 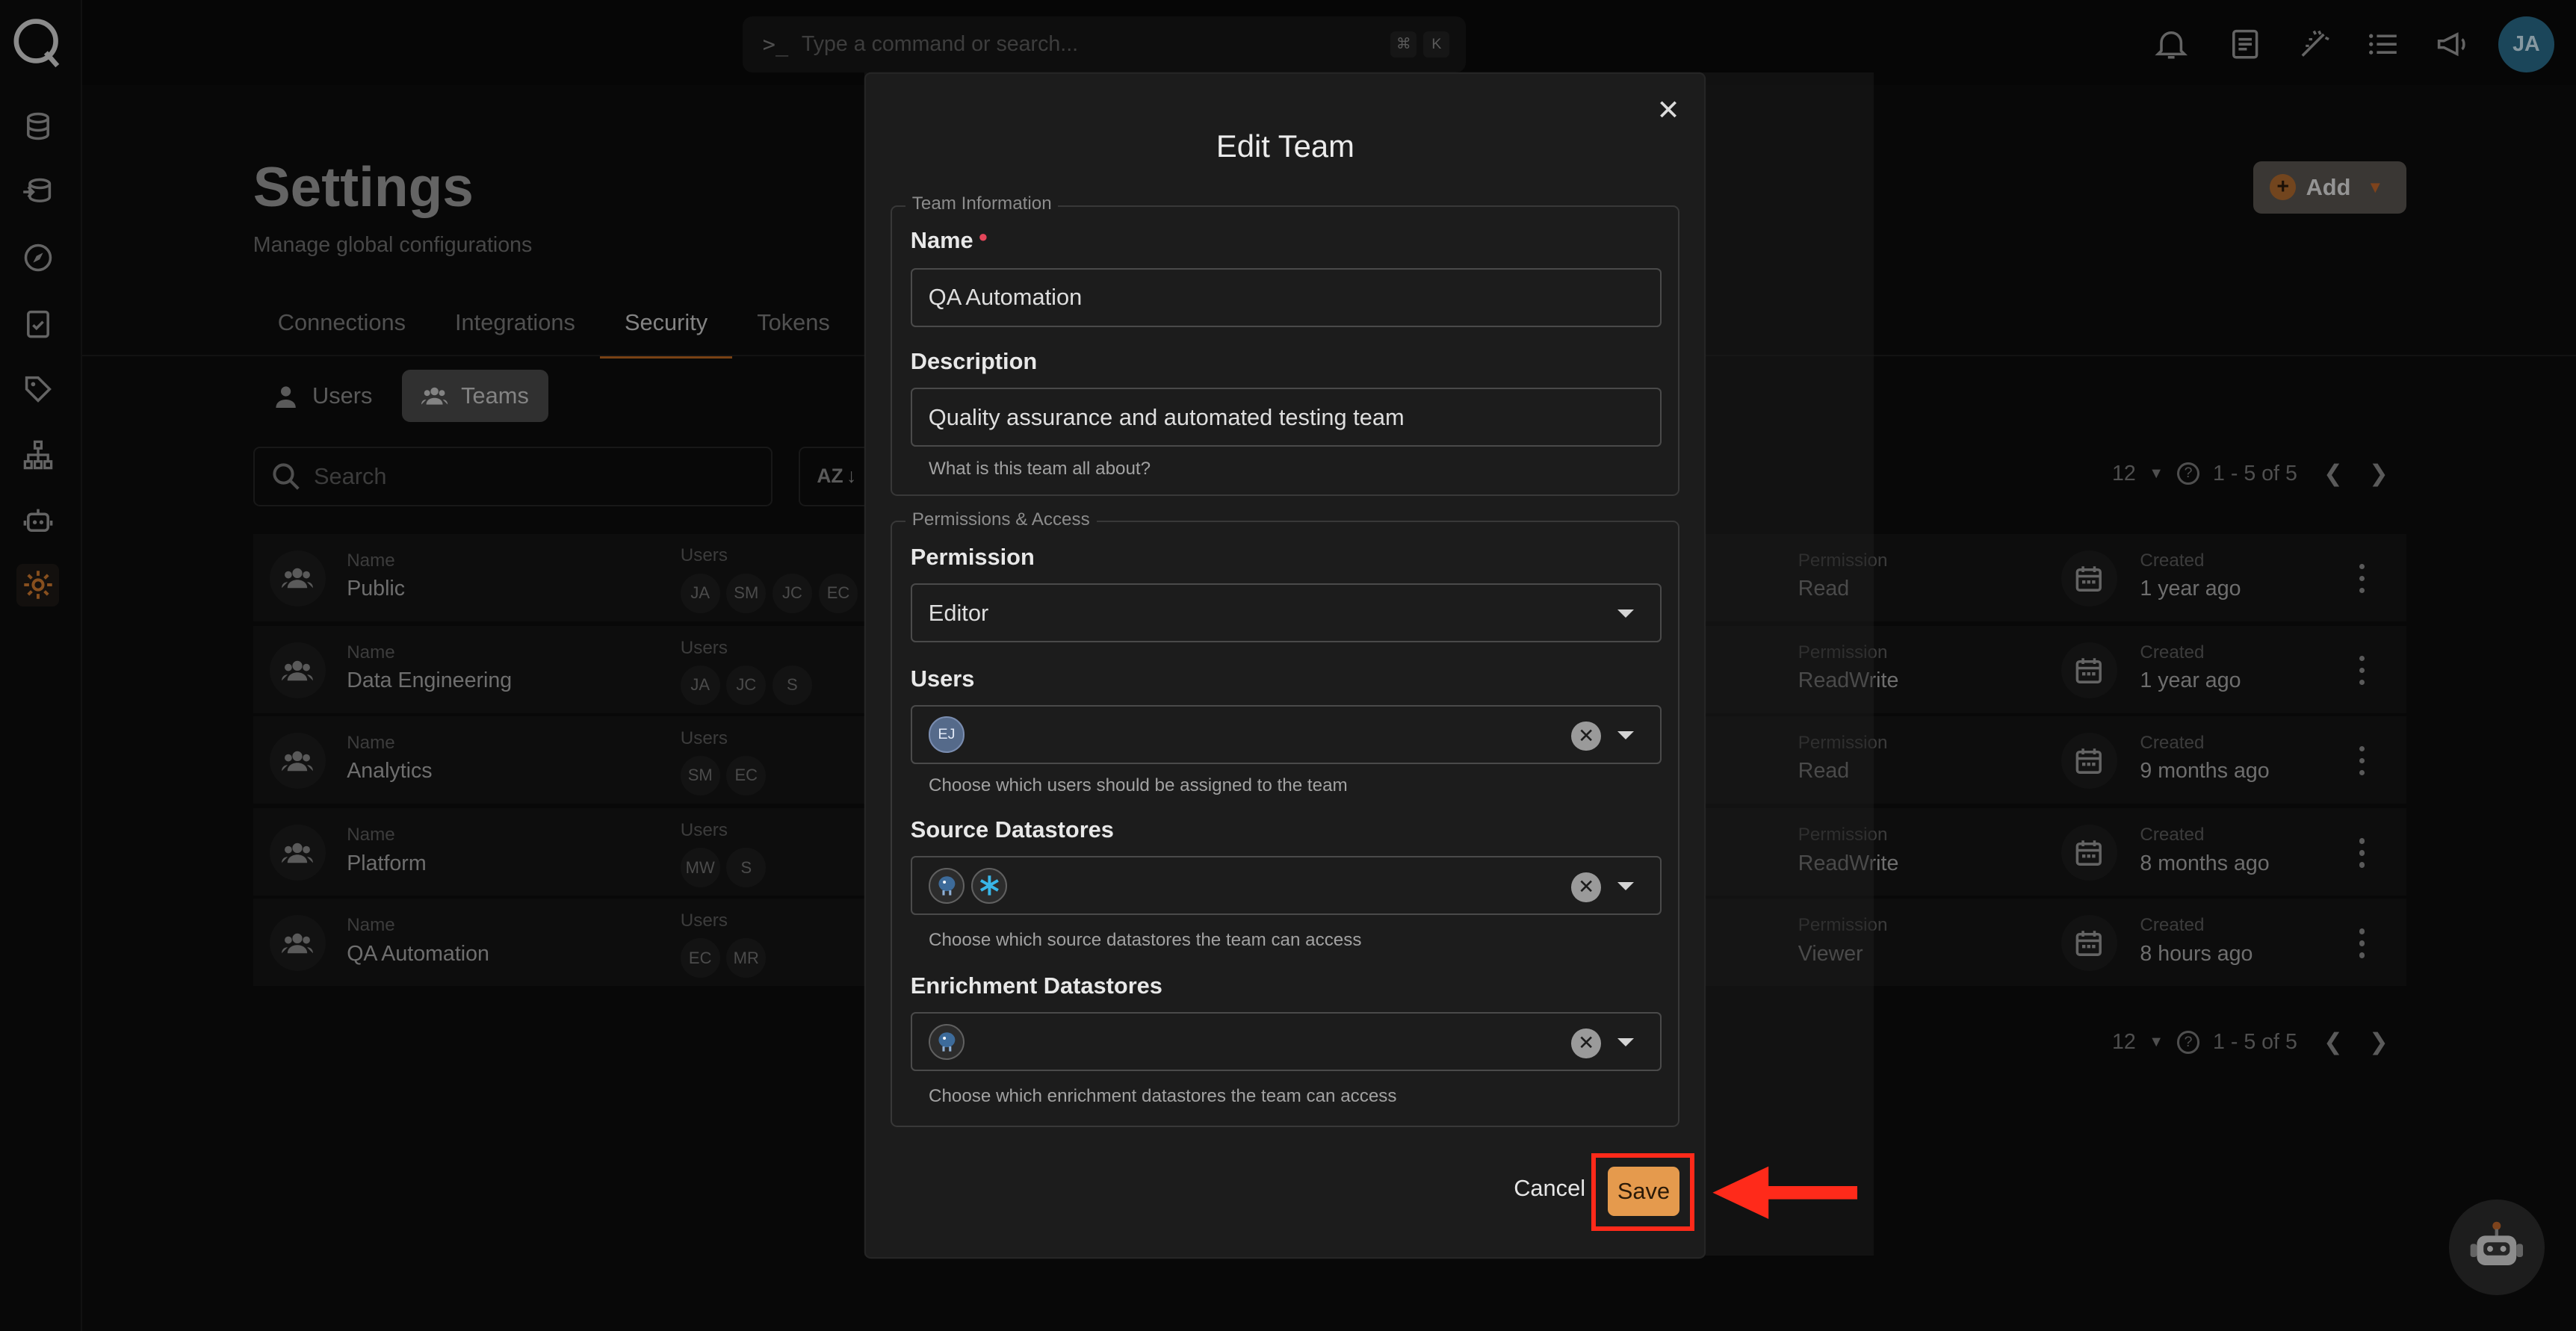 I want to click on users-label: Users, so click(x=942, y=679).